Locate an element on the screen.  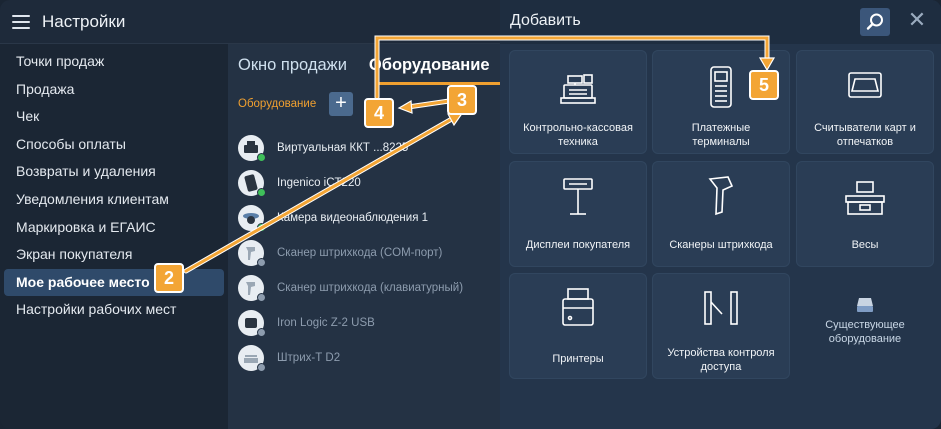
printer-icon is located at coordinates (578, 307).